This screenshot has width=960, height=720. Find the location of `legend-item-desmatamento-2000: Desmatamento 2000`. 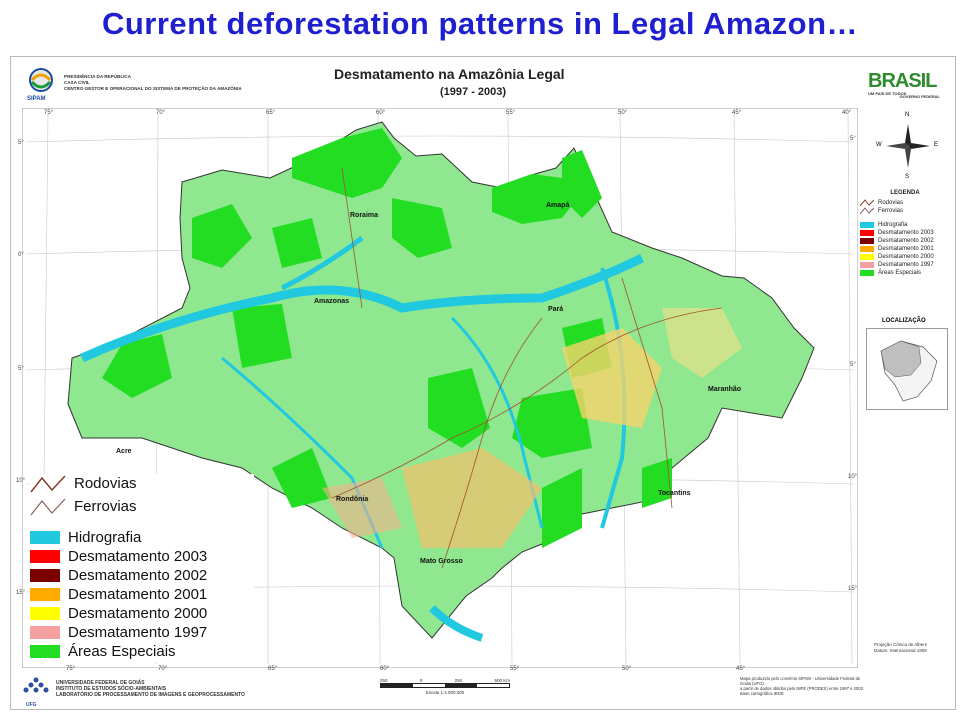

legend-item-desmatamento-2000: Desmatamento 2000 is located at coordinates (142, 613).